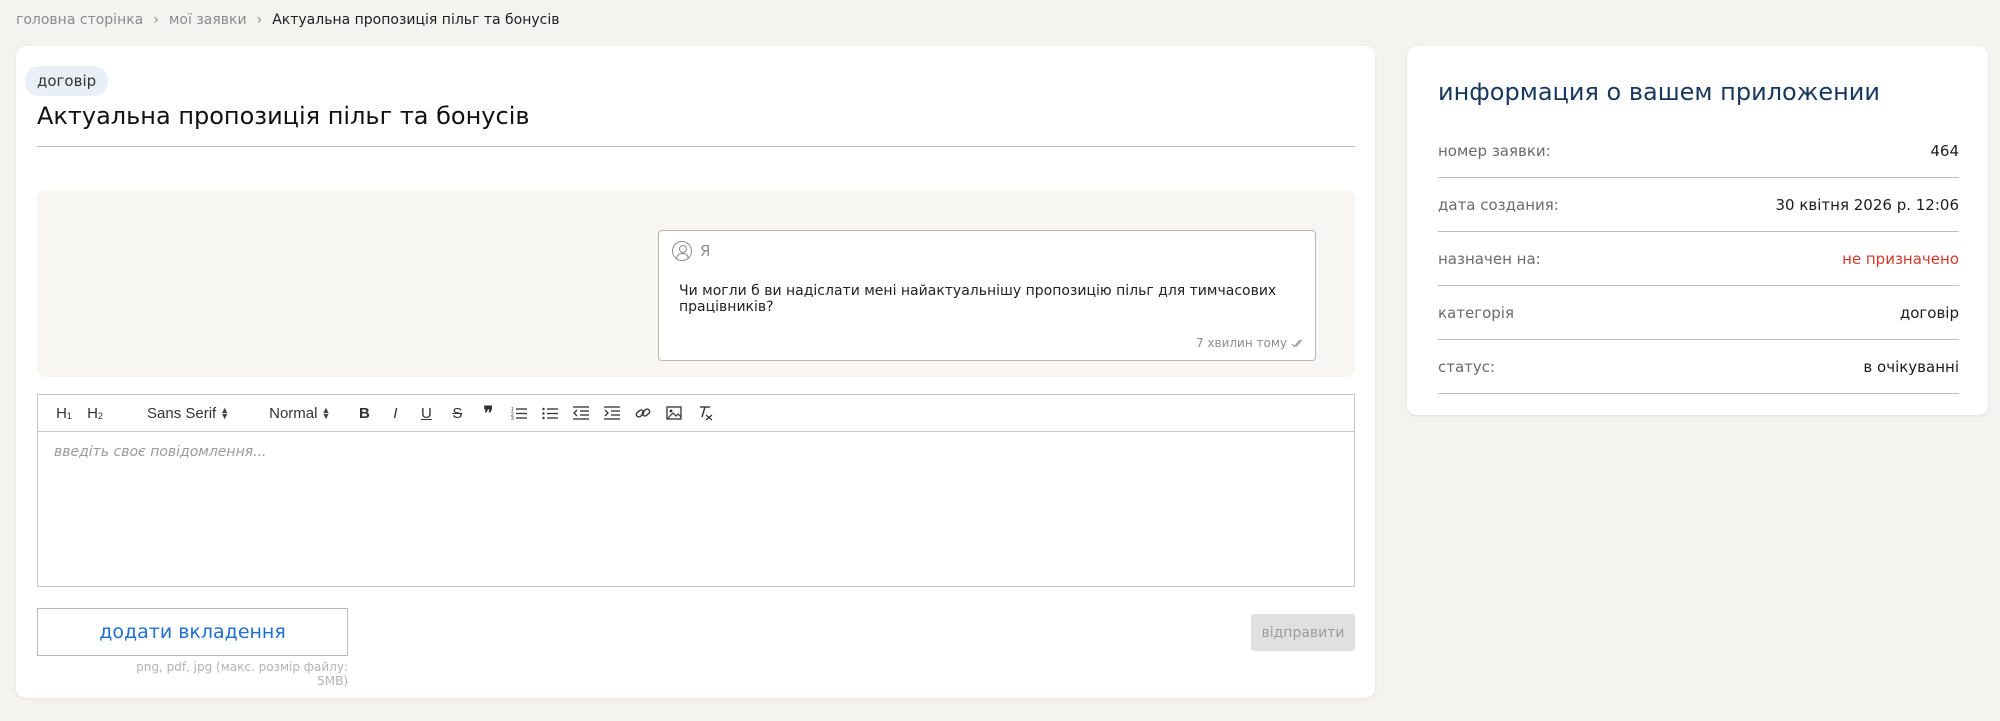 Image resolution: width=2000 pixels, height=721 pixels. I want to click on underline-button: U, so click(426, 413).